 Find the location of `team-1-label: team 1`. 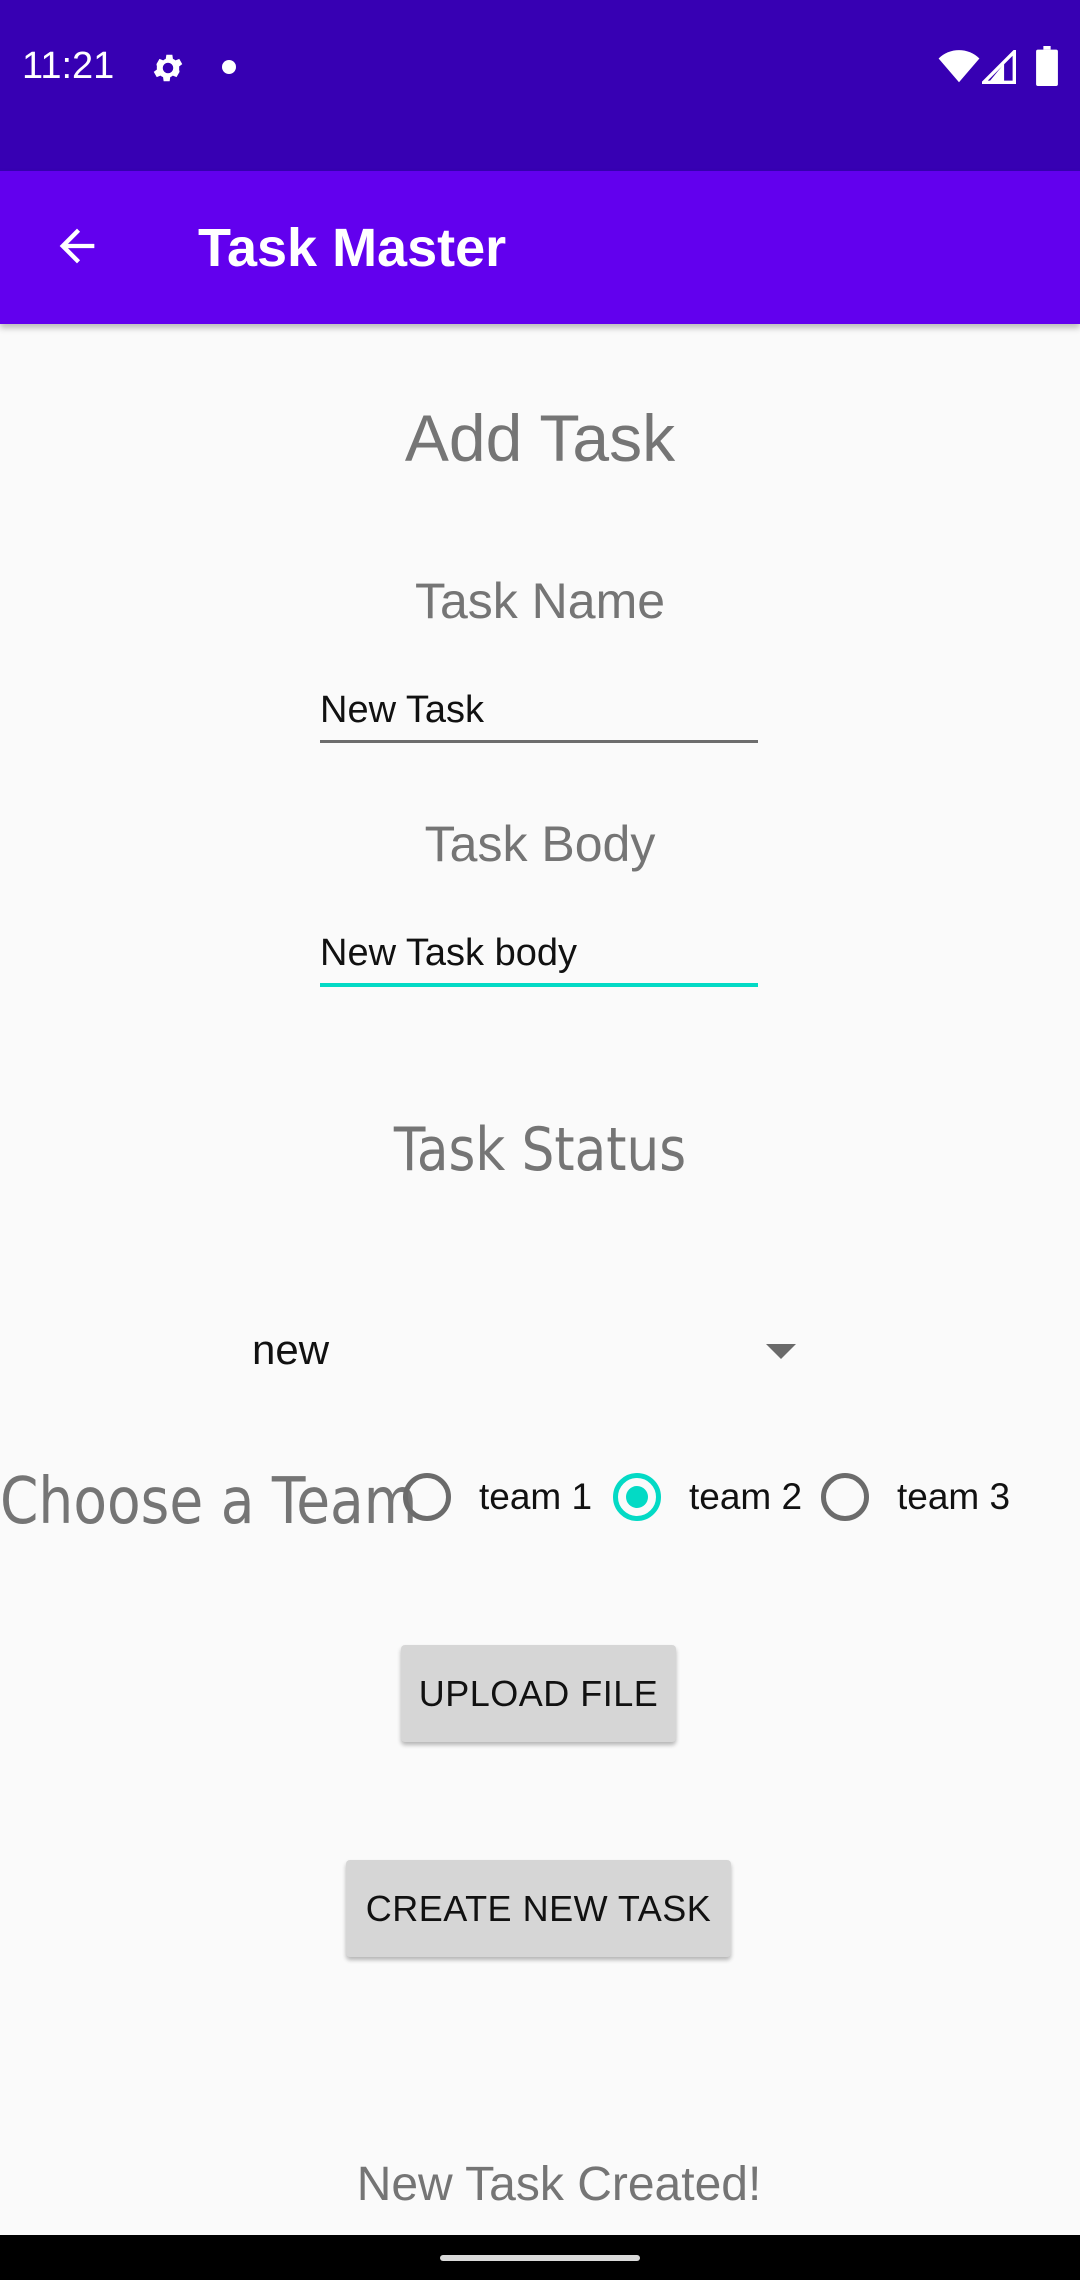

team-1-label: team 1 is located at coordinates (536, 1496).